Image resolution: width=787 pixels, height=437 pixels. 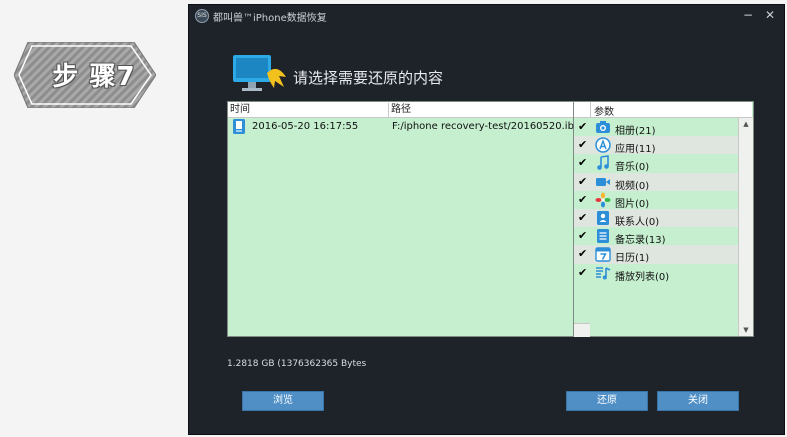 What do you see at coordinates (637, 222) in the screenshot?
I see `param-label: 联系人(0)` at bounding box center [637, 222].